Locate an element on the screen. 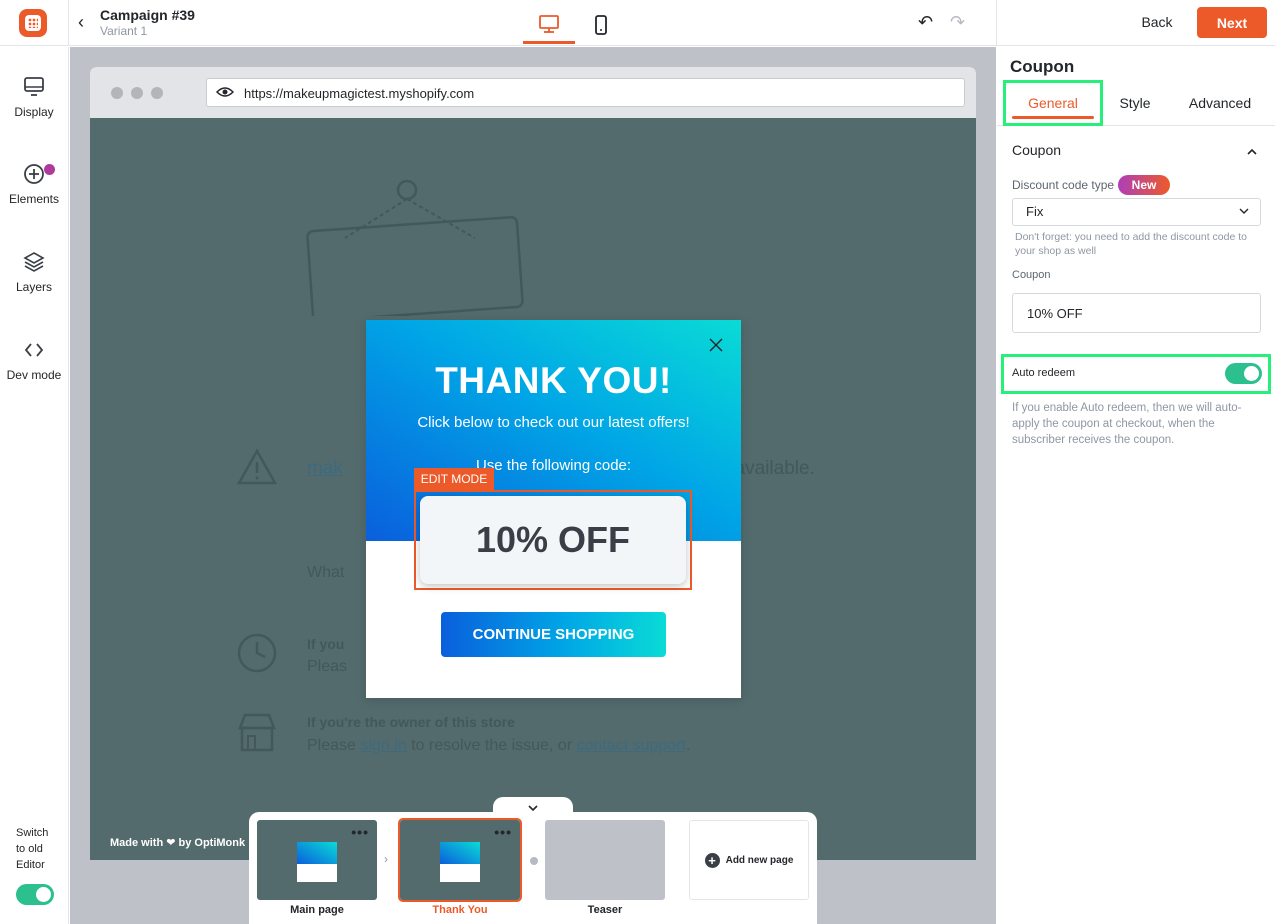 The image size is (1275, 924). coupon-code-box: 10% OFF is located at coordinates (553, 540).